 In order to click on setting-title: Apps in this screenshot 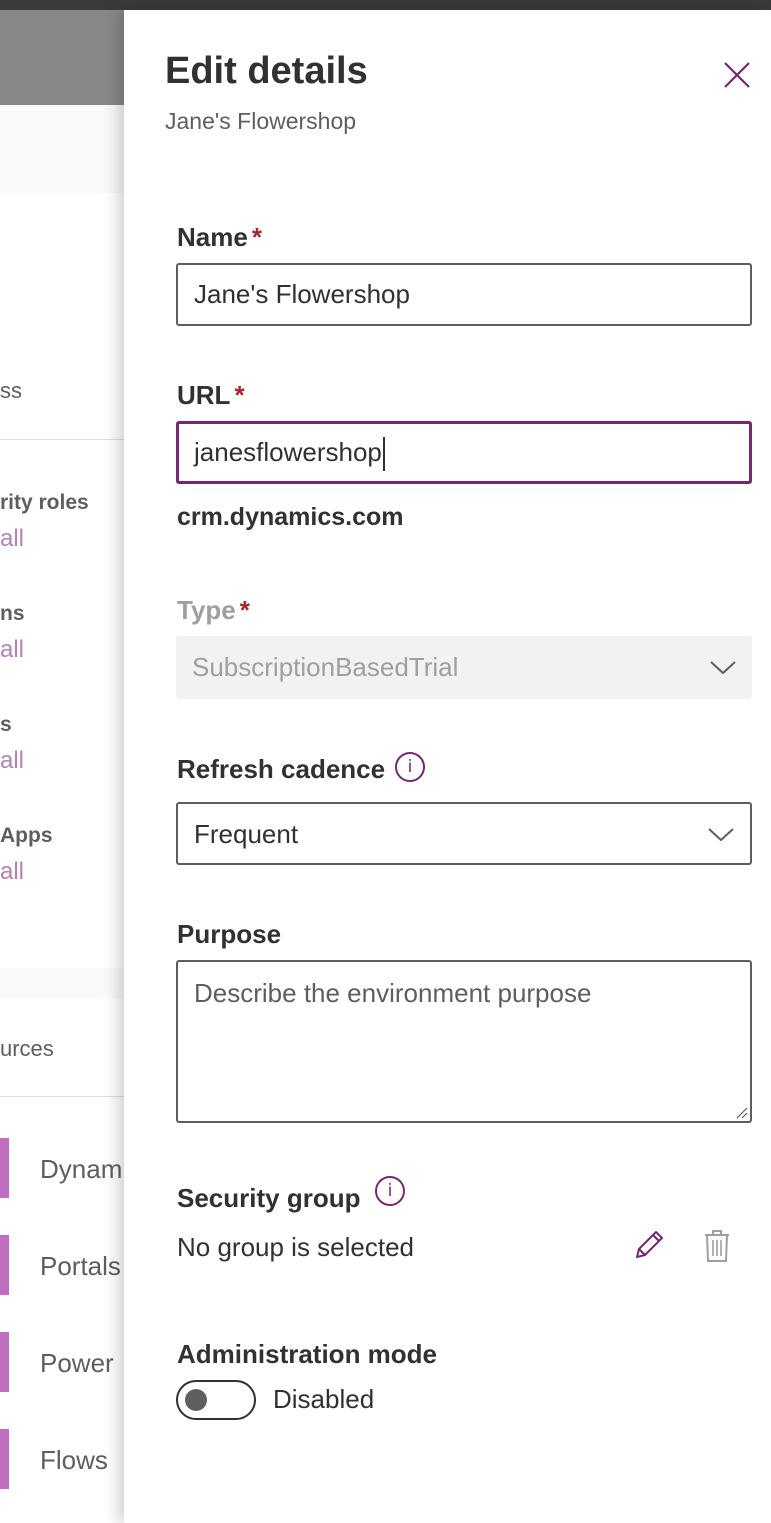, I will do `click(26, 835)`.